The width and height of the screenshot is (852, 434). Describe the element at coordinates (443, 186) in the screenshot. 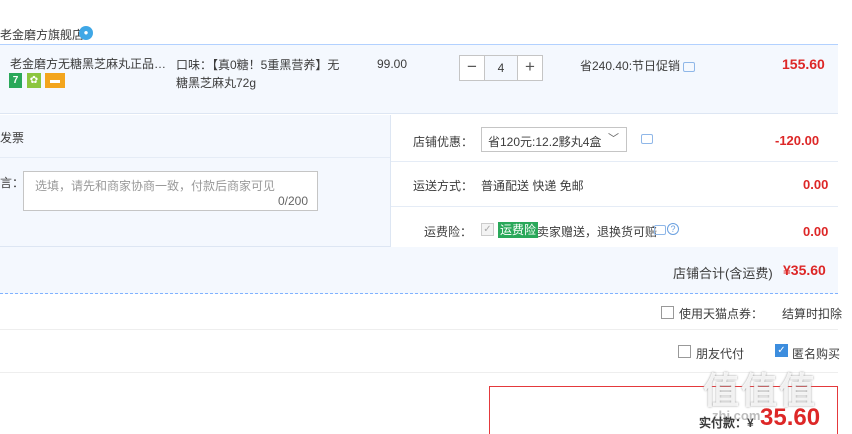

I see `shipping-label: 运送方式：` at that location.